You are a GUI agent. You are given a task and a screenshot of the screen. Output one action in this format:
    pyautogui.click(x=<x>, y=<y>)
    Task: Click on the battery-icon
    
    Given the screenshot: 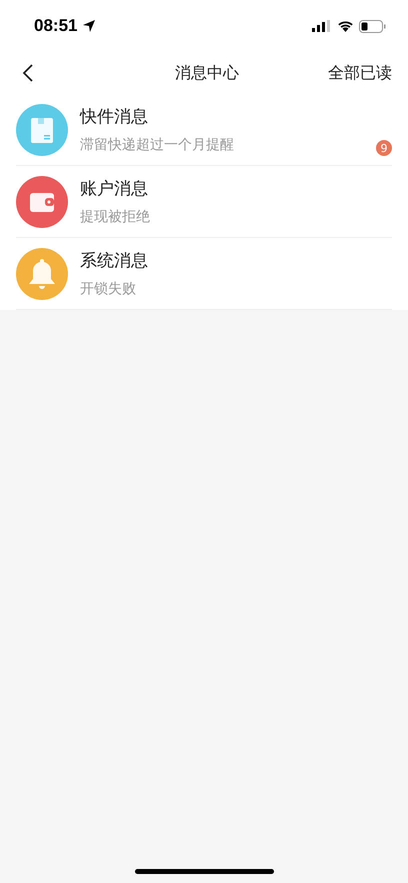 What is the action you would take?
    pyautogui.click(x=372, y=26)
    